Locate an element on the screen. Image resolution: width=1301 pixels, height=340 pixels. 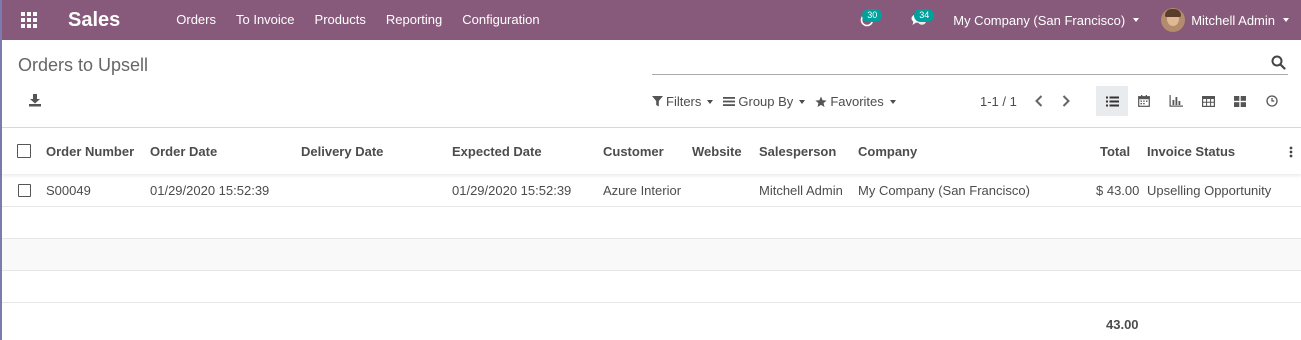
menu-to-invoice: To Invoice is located at coordinates (265, 20).